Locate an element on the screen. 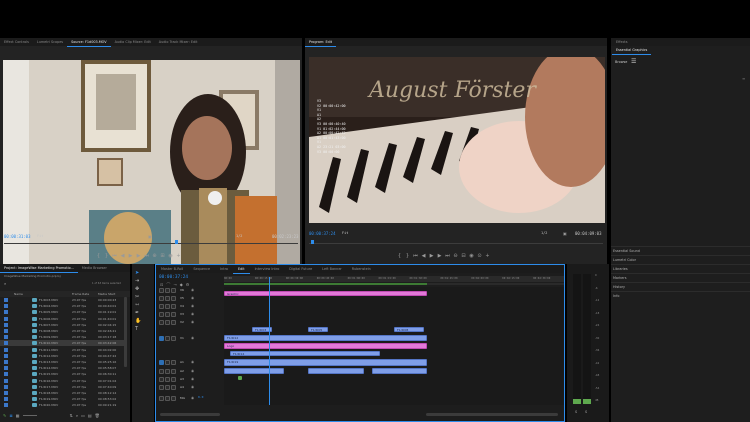  go-to-in-icon: ⏮ is located at coordinates (415, 256).